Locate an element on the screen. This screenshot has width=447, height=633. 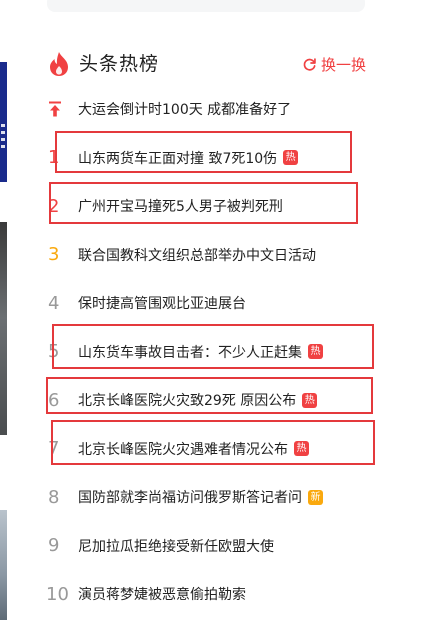
hot-list-item: 9 尼加拉瓜拒绝接受新任欧盟大使 is located at coordinates (213, 546).